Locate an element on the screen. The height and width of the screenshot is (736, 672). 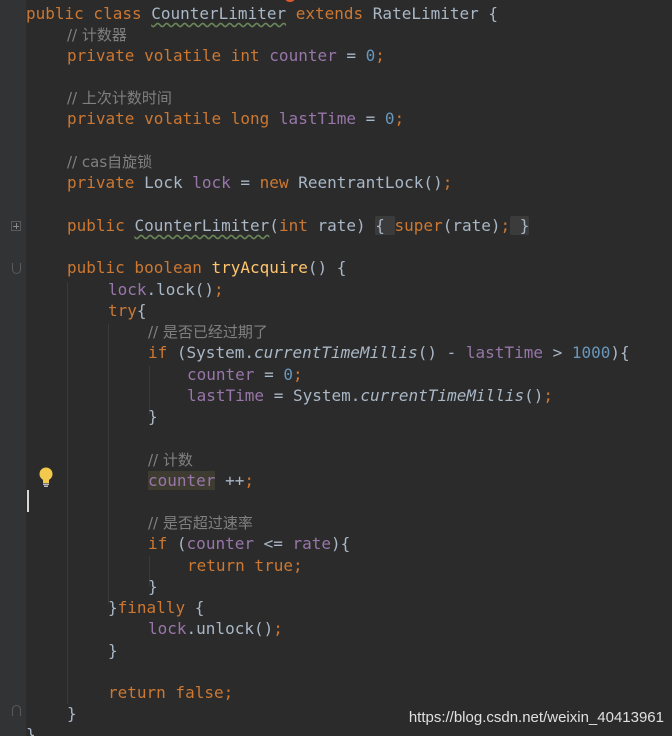
code-line: // 是否超过速率 is located at coordinates (200, 522).